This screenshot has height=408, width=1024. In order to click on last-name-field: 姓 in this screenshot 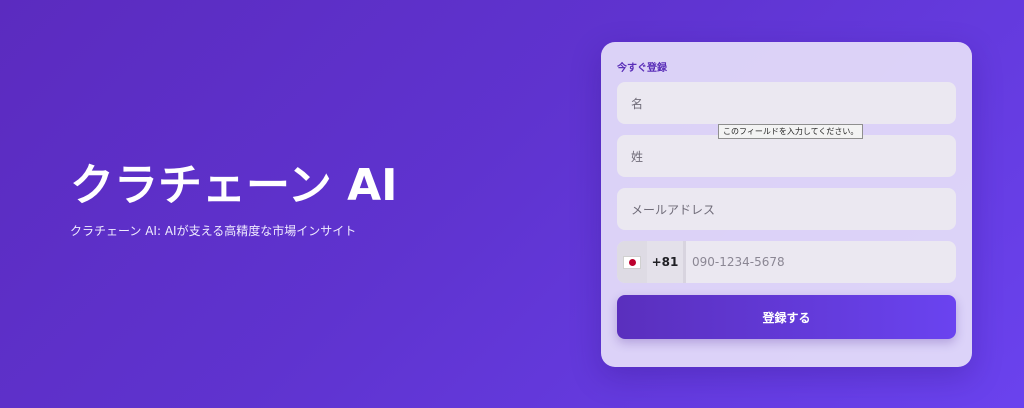, I will do `click(786, 156)`.